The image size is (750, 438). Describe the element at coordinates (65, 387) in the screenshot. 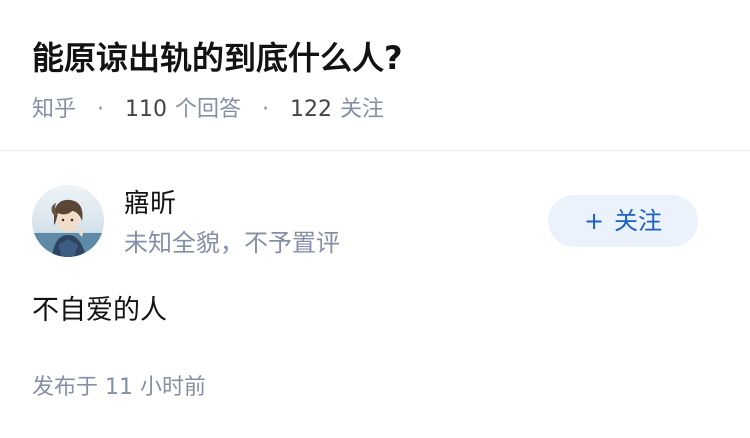

I see `publish-label: 发布于` at that location.